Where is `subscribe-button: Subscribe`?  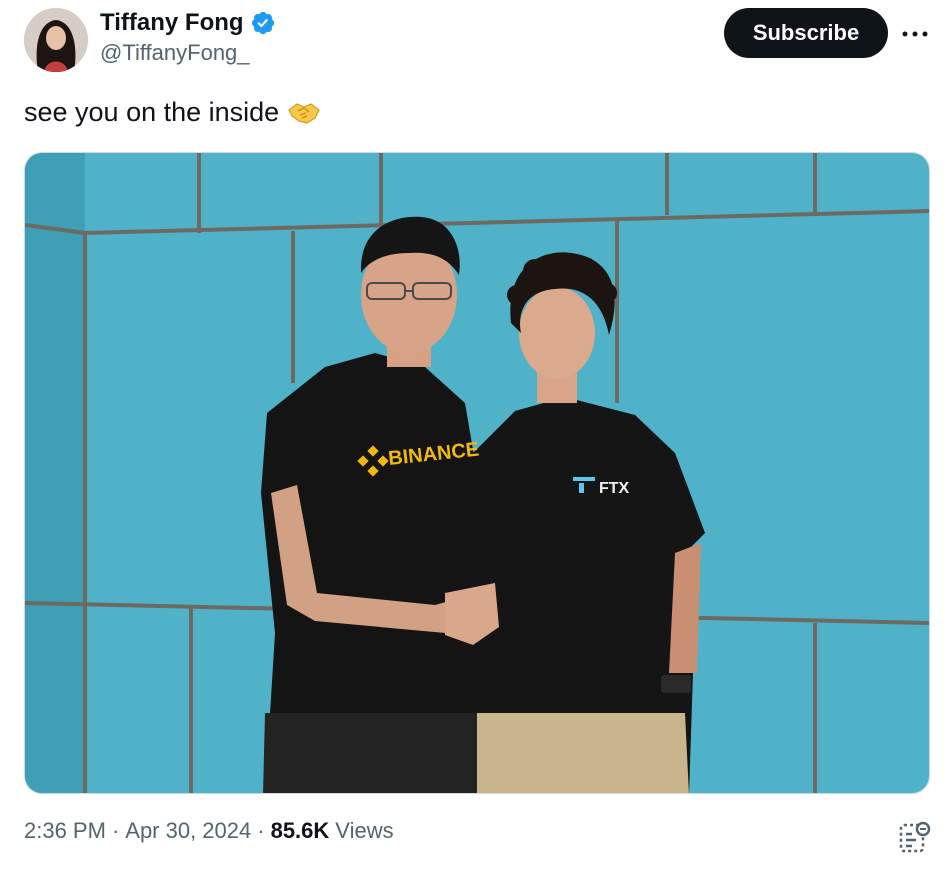
subscribe-button: Subscribe is located at coordinates (806, 33).